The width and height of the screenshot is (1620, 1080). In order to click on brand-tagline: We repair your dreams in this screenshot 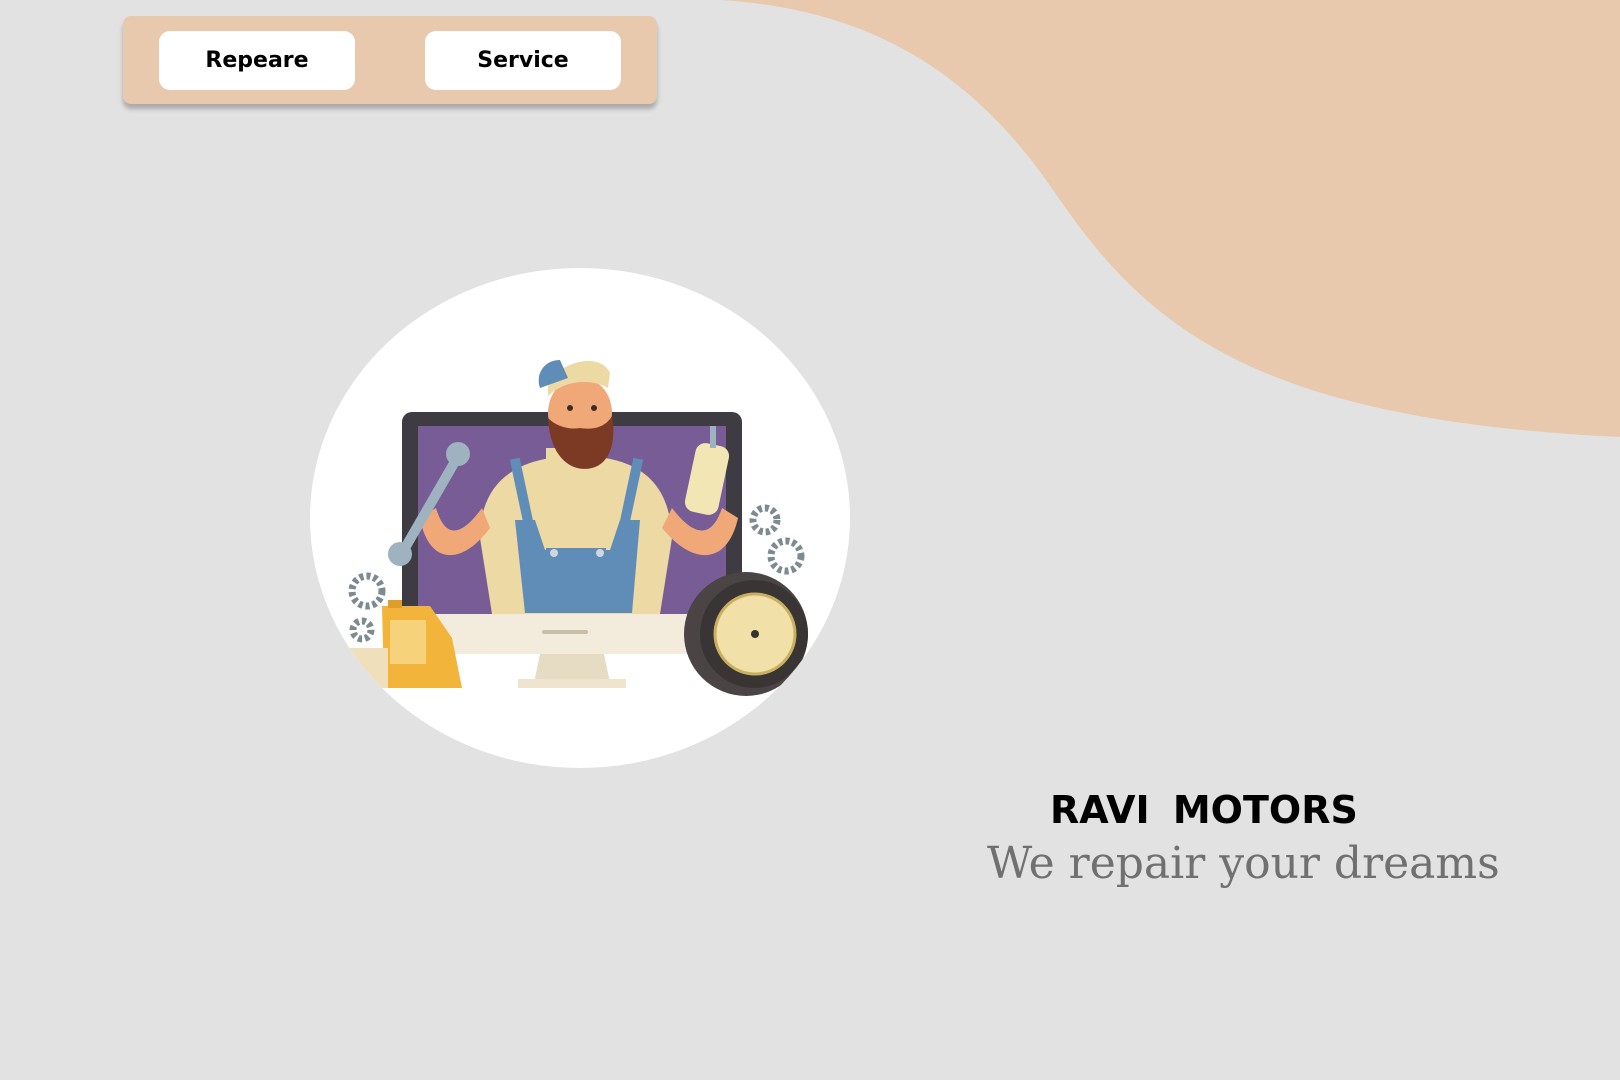, I will do `click(1243, 863)`.